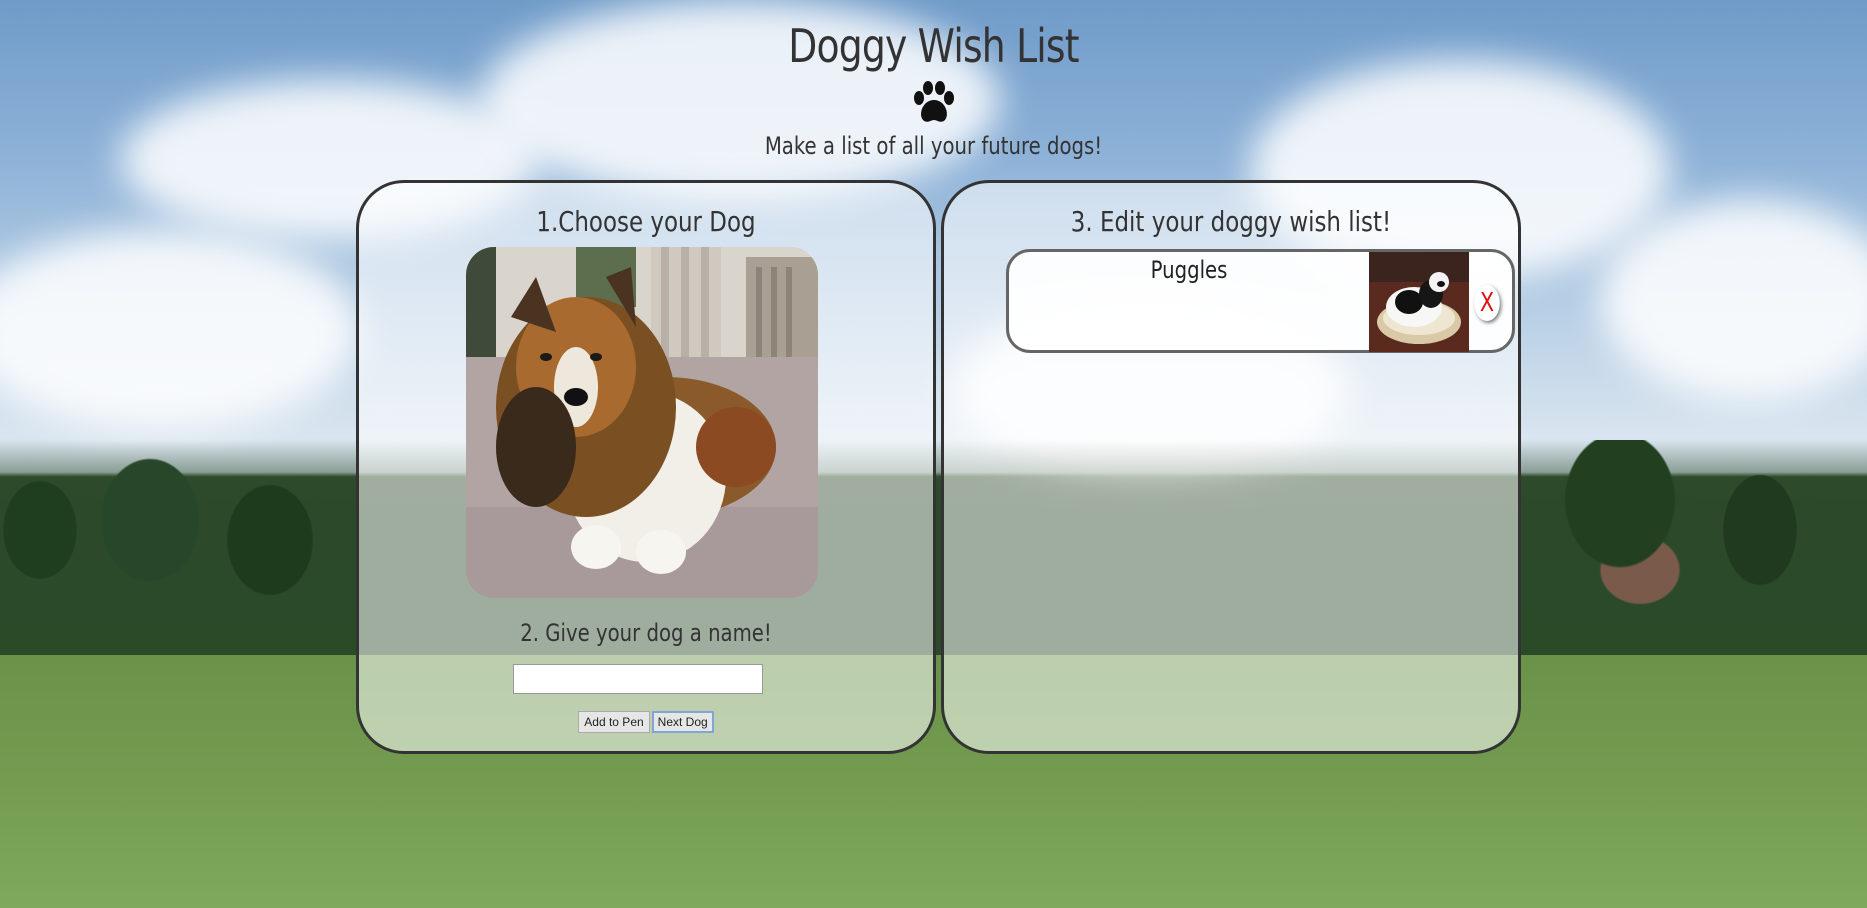 The width and height of the screenshot is (1867, 908). I want to click on page-subtitle: Make a list of all your future dogs!, so click(933, 146).